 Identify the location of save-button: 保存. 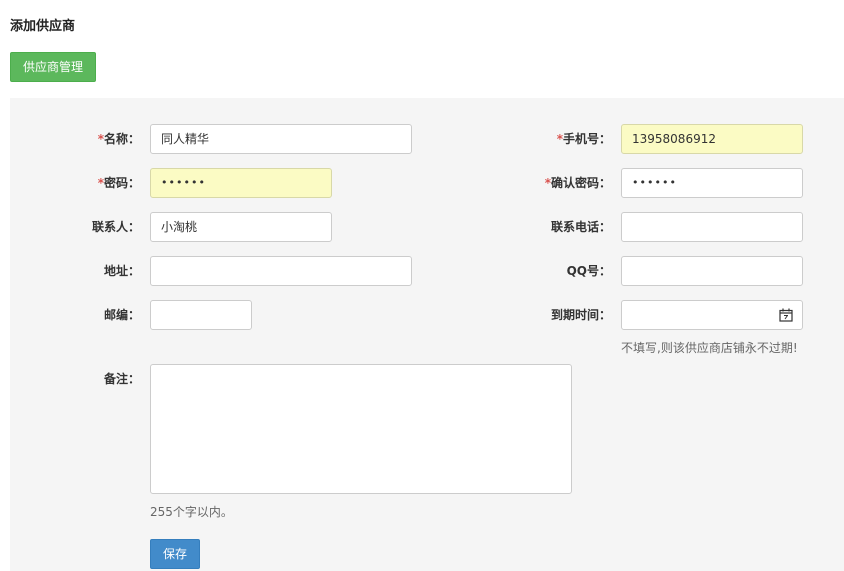
(175, 554).